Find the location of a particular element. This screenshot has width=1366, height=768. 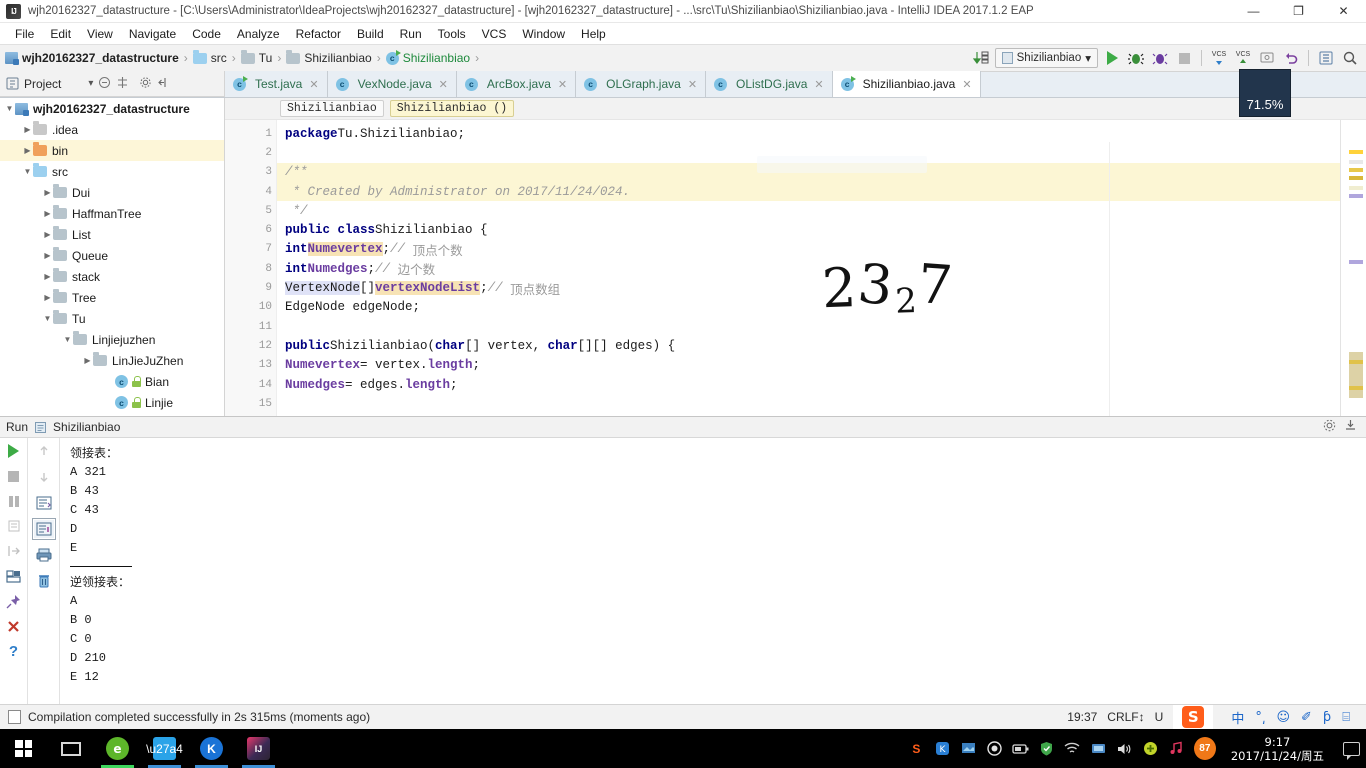

debug-button is located at coordinates (1136, 58).